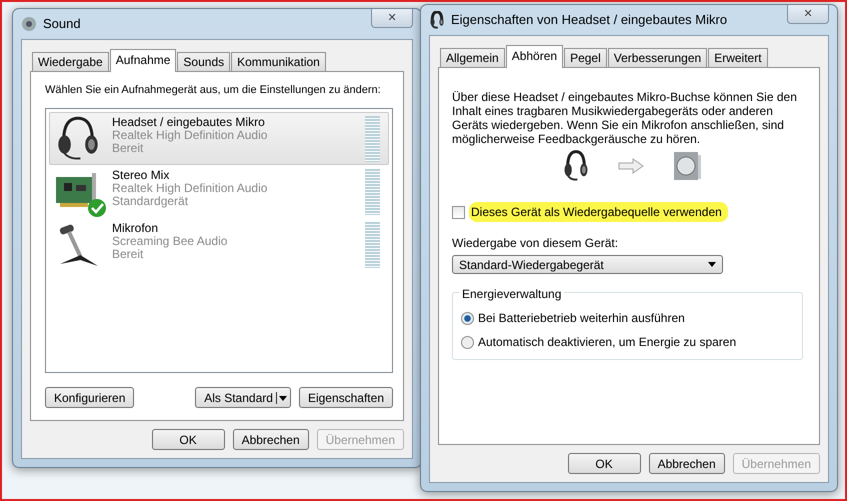 This screenshot has width=847, height=501. Describe the element at coordinates (631, 166) in the screenshot. I see `arrow-icon` at that location.